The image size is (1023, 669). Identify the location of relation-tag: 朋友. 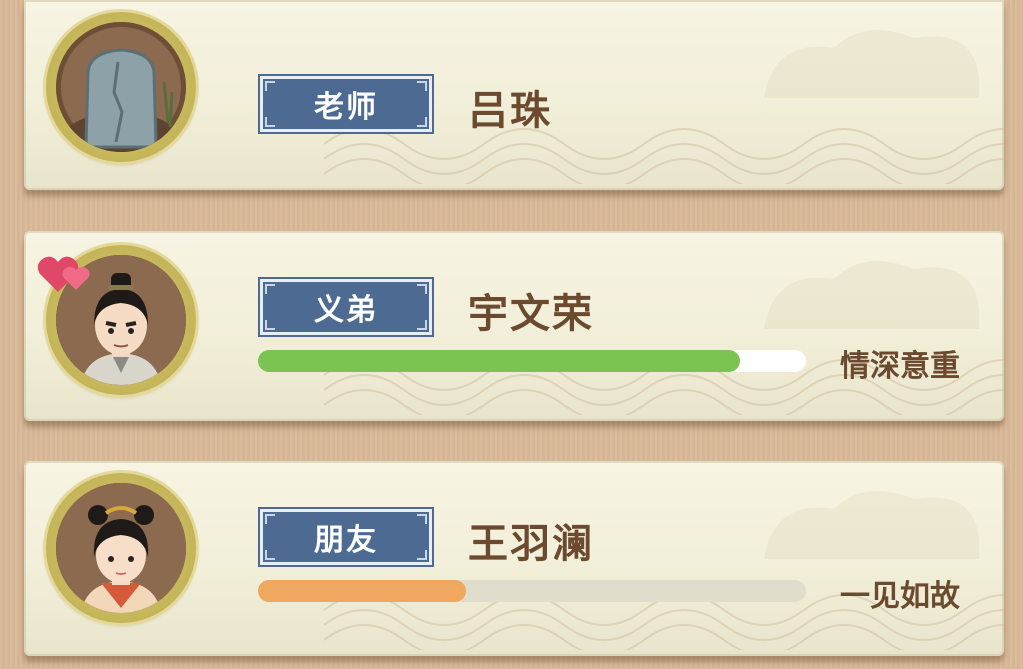
(346, 537).